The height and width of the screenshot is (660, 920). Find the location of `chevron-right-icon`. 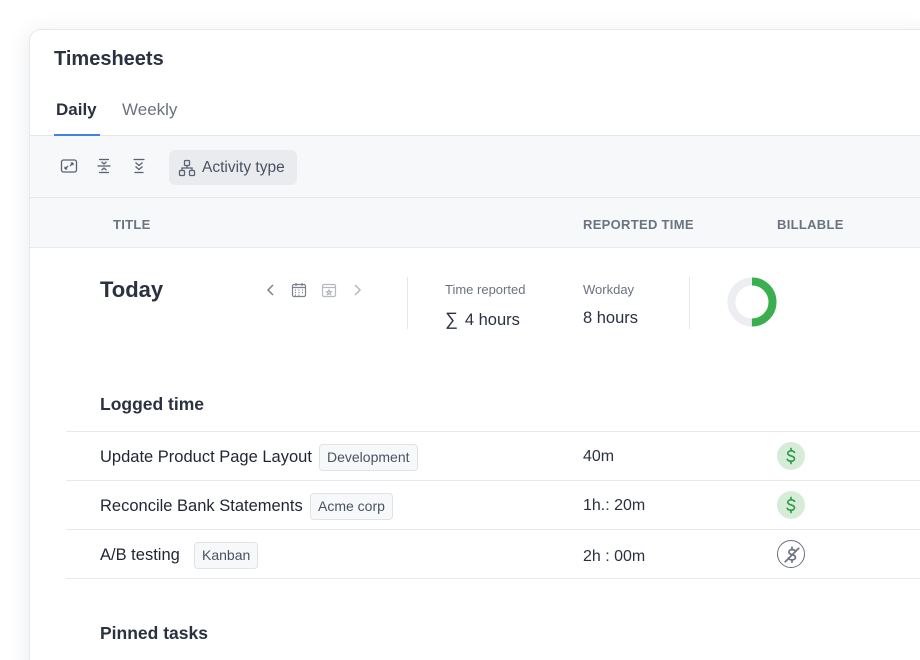

chevron-right-icon is located at coordinates (357, 290).